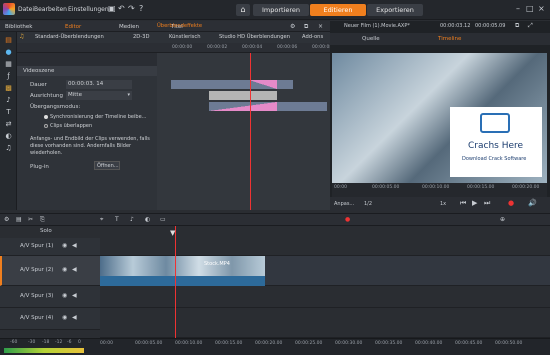  I want to click on menu-settings: Einstellungen, so click(88, 9).